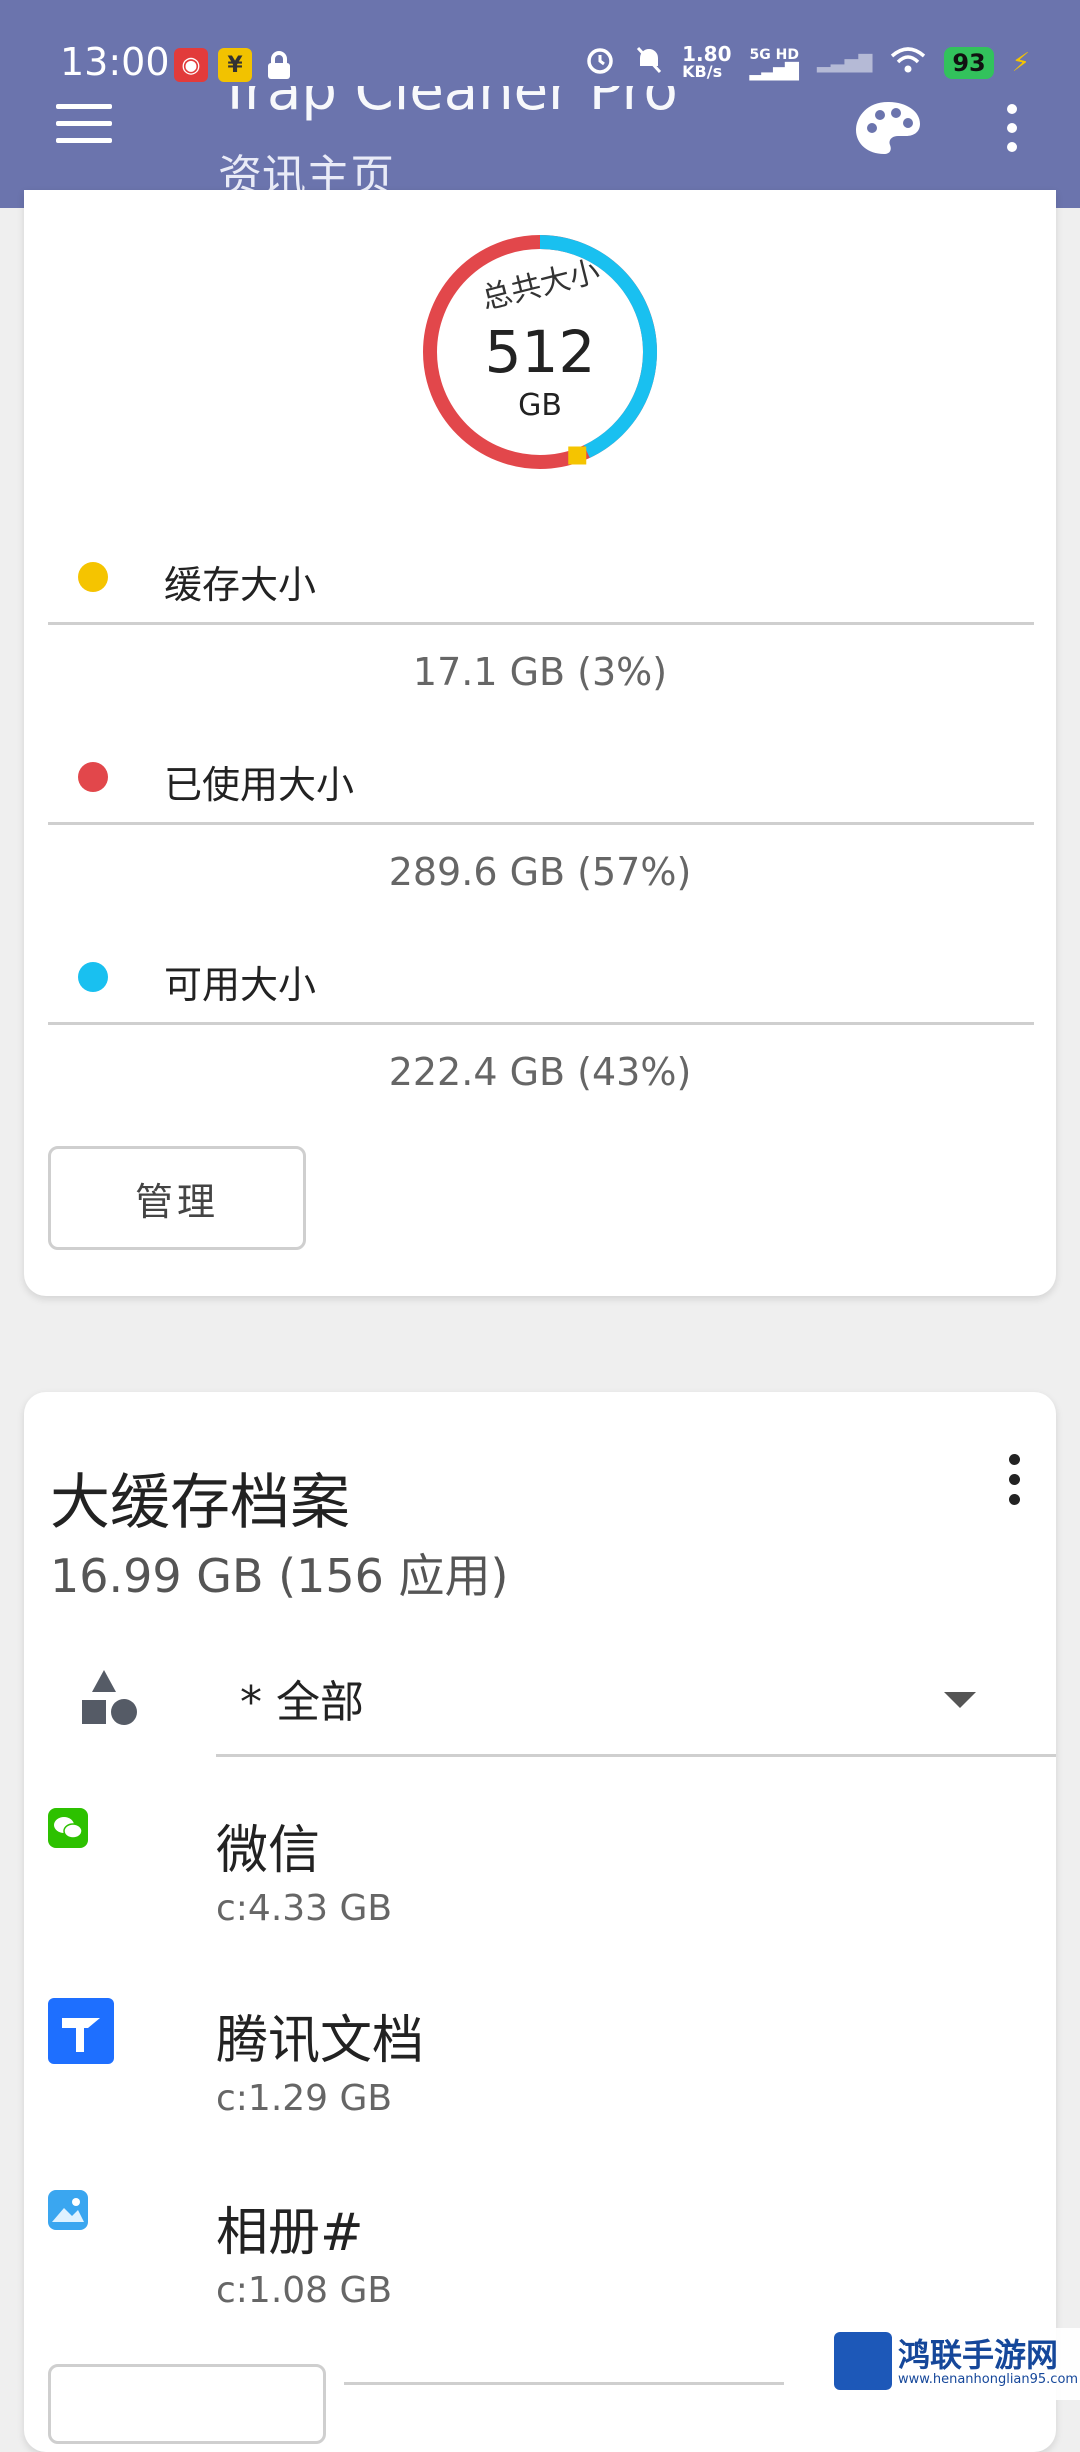  I want to click on music-app-icon: ◉, so click(191, 65).